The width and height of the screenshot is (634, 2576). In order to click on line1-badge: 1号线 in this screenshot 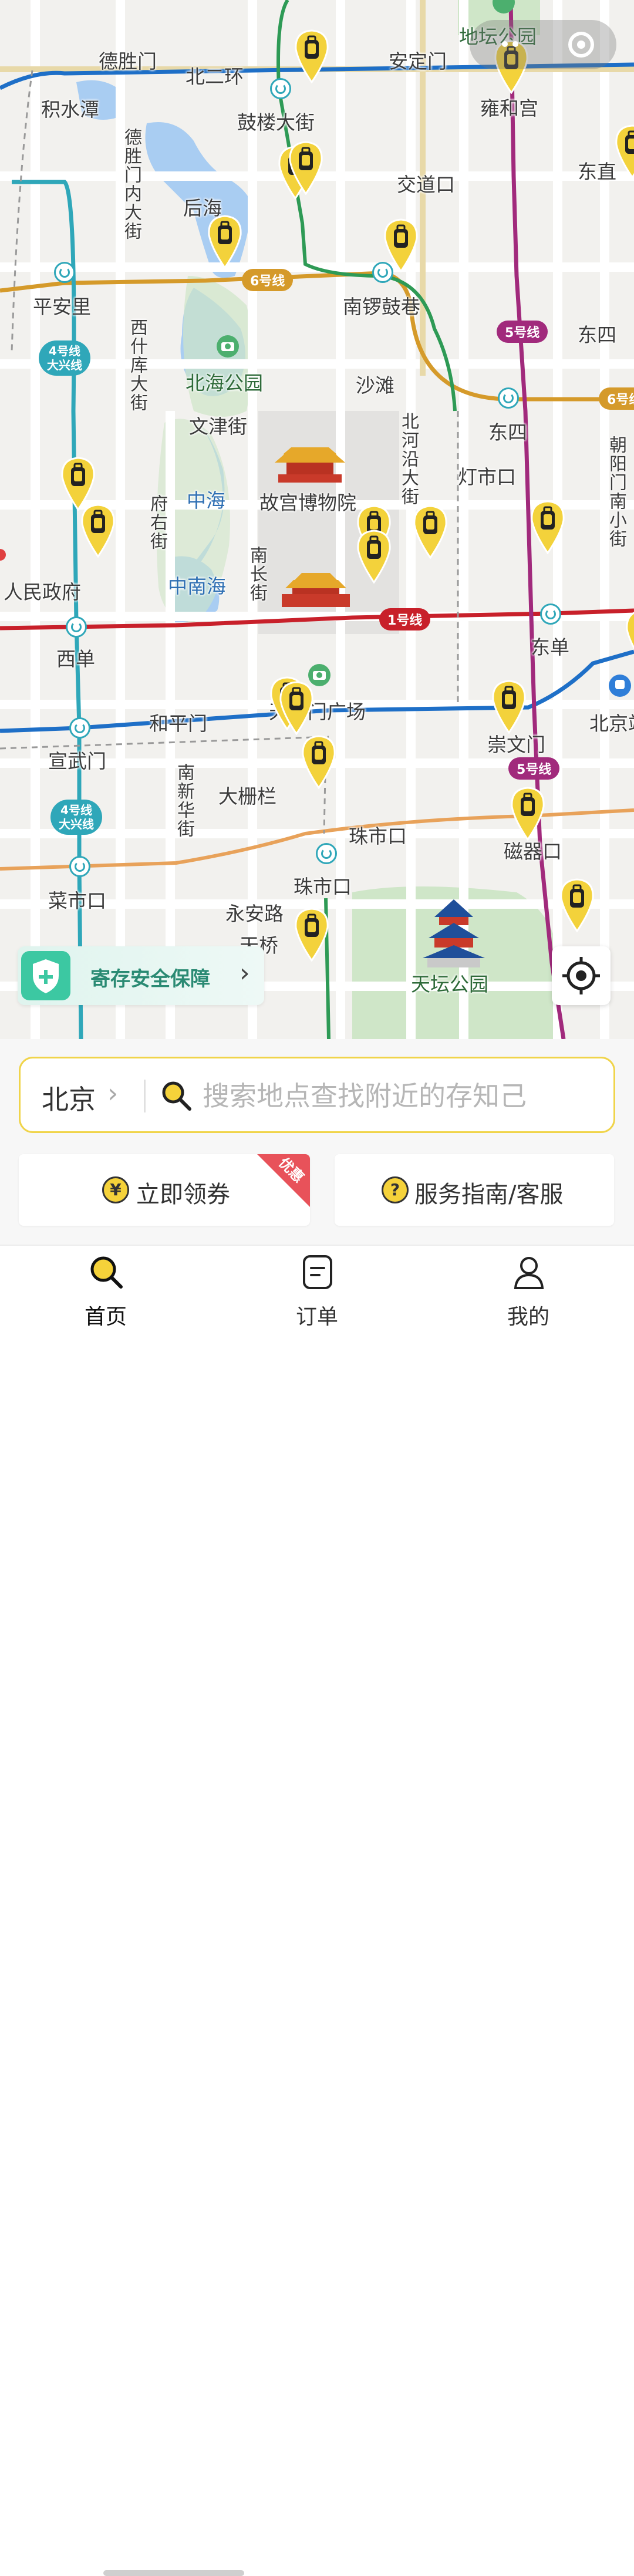, I will do `click(405, 619)`.